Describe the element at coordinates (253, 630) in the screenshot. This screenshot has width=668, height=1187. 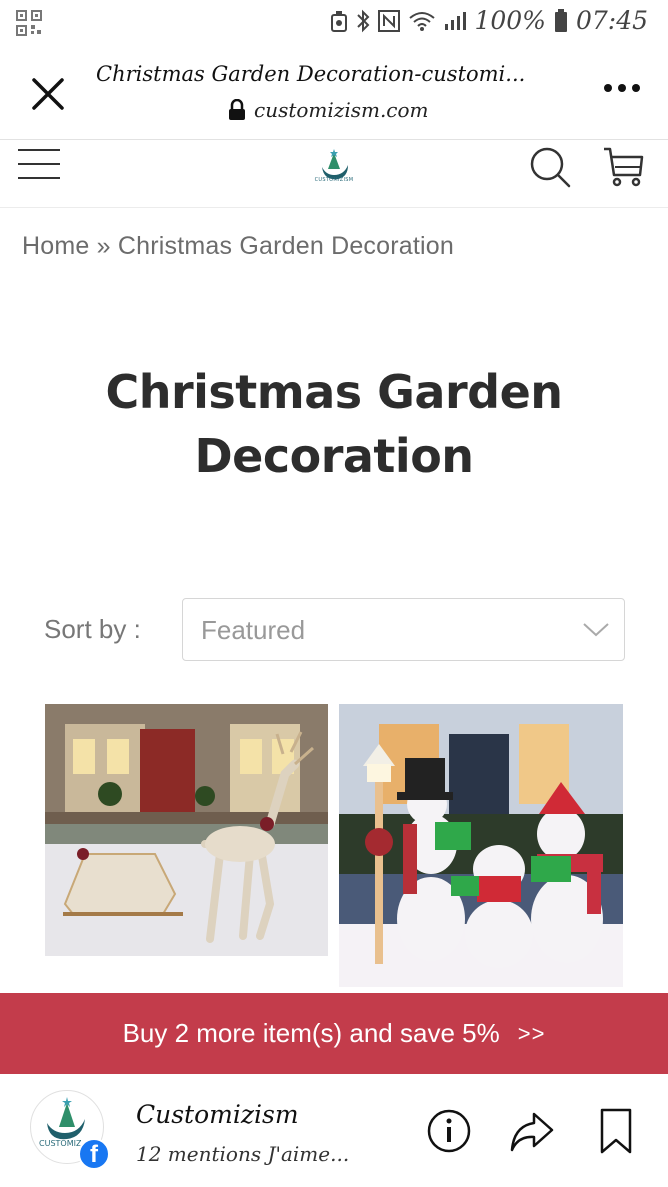
I see `sort-value: Featured` at that location.